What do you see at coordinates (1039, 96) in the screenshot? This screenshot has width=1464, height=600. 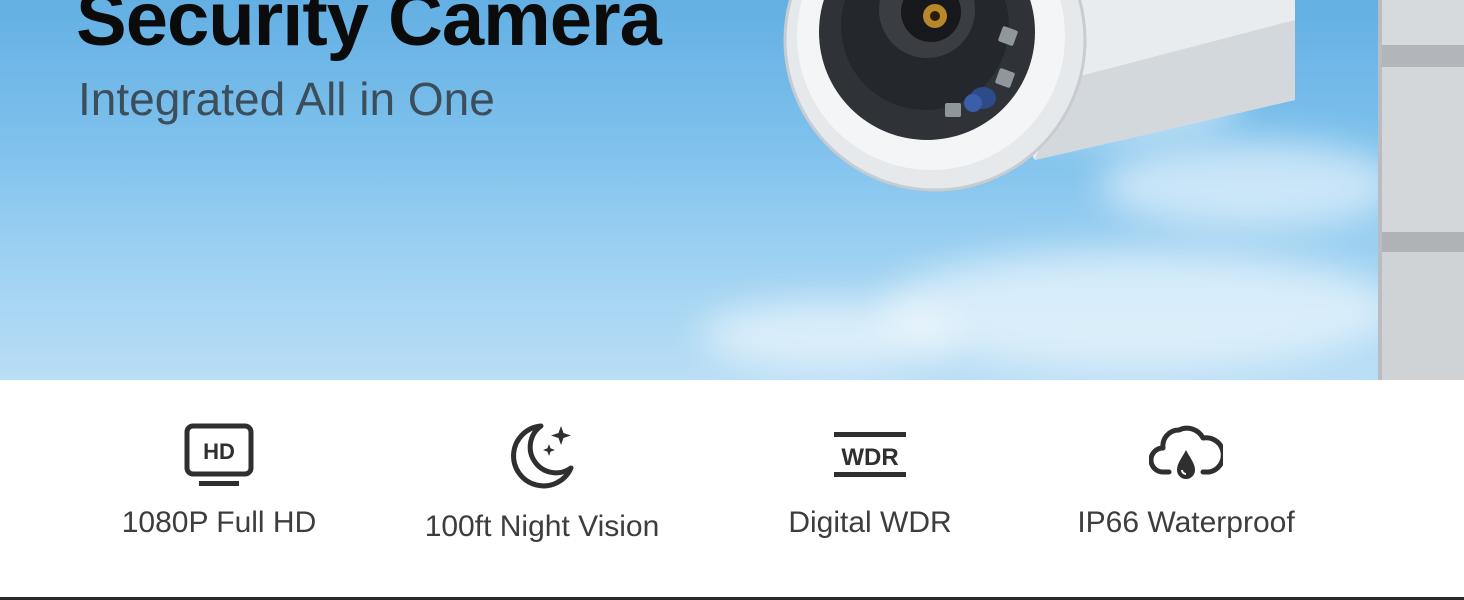 I see `security-camera-photo` at bounding box center [1039, 96].